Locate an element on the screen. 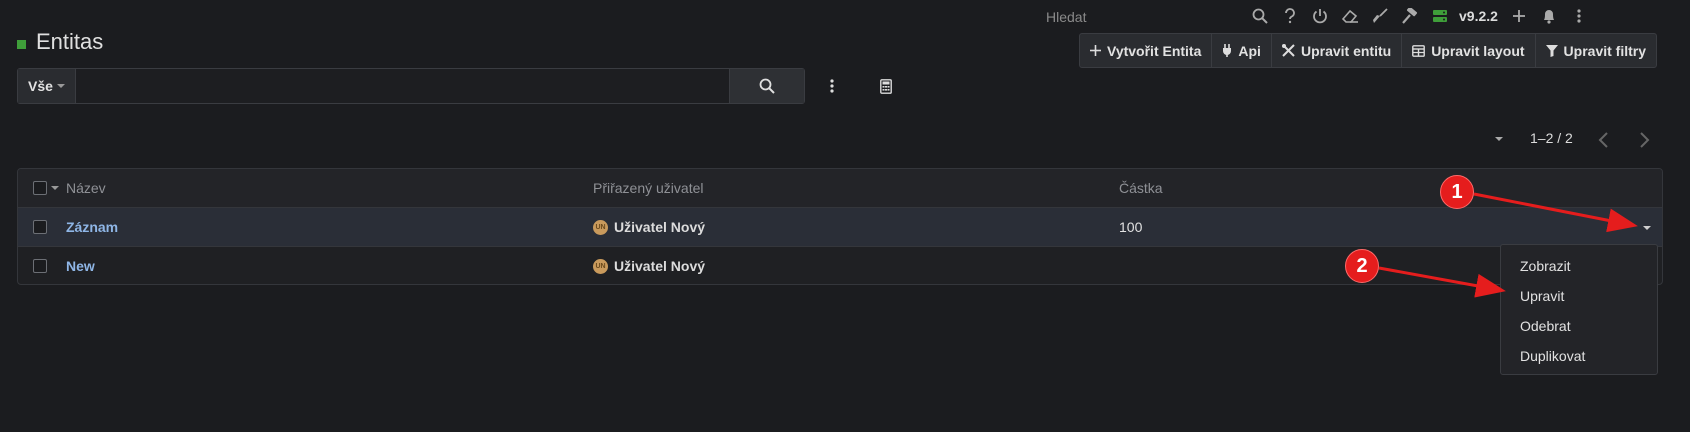 The image size is (1690, 432). chevron-down-icon is located at coordinates (60, 86).